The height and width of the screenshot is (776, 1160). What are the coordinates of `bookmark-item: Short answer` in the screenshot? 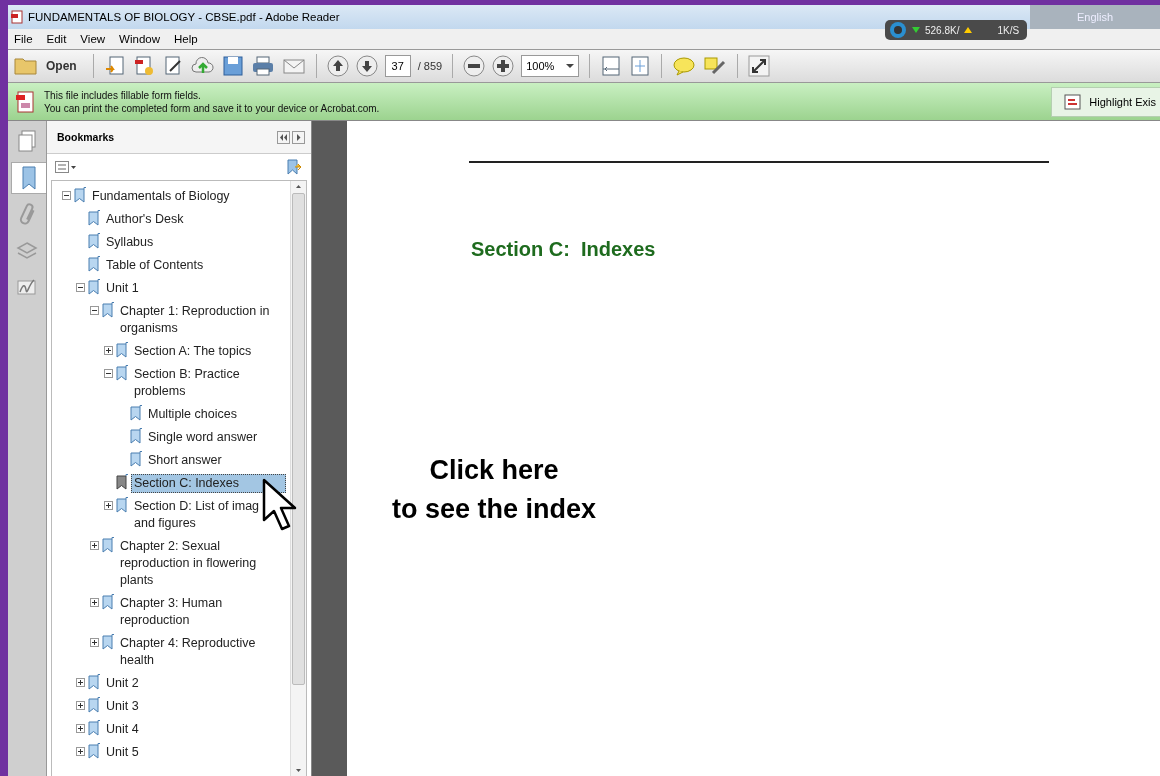 It's located at (215, 460).